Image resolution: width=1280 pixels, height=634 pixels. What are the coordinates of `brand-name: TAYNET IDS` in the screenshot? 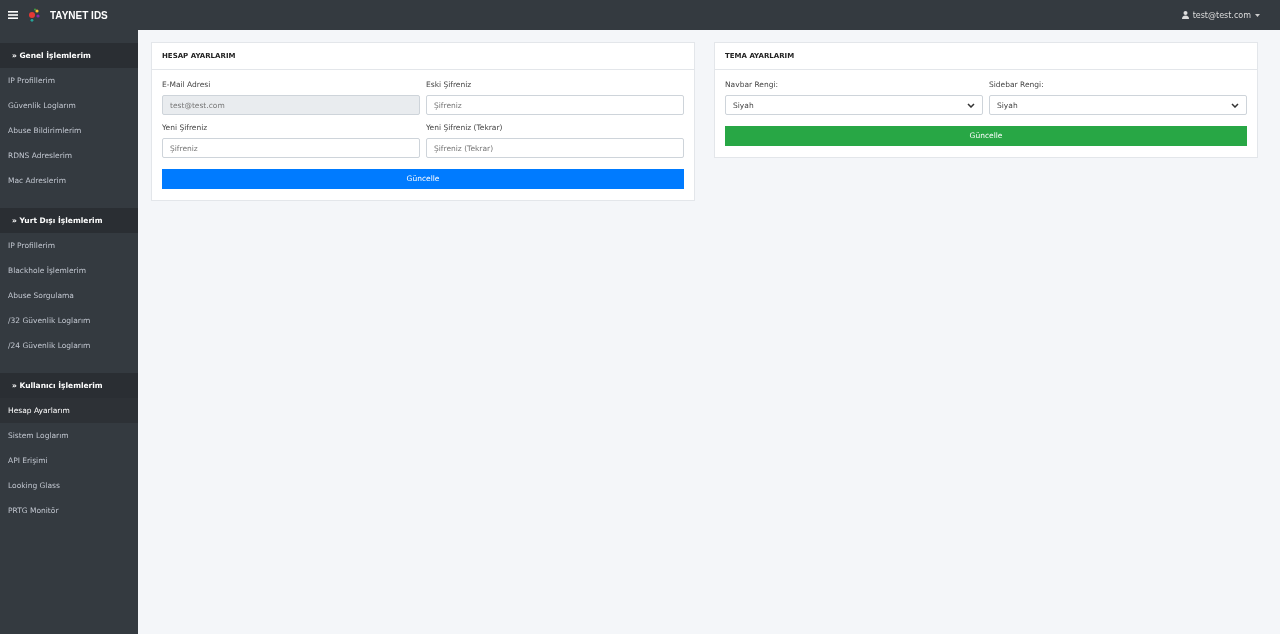 It's located at (79, 15).